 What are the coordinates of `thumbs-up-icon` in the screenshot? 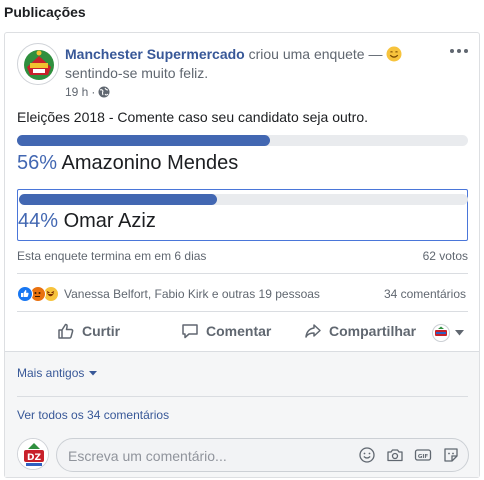 It's located at (66, 331).